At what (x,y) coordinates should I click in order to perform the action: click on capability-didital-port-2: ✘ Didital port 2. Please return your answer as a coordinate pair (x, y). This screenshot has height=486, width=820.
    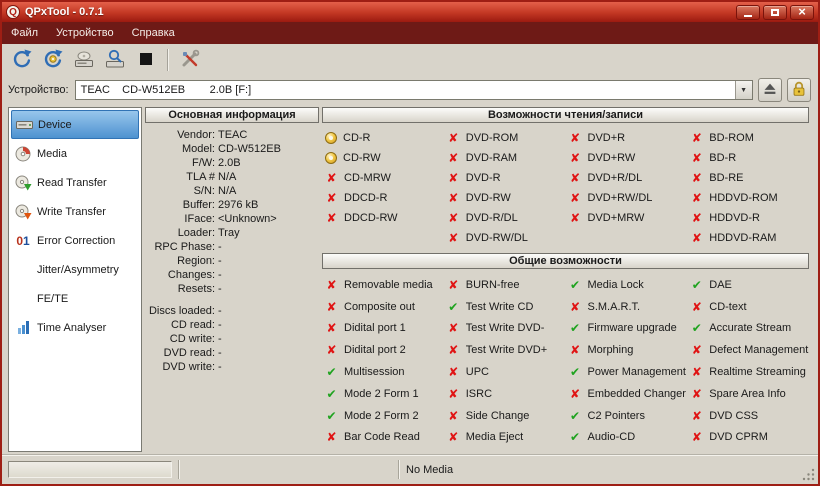
    Looking at the image, I should click on (383, 350).